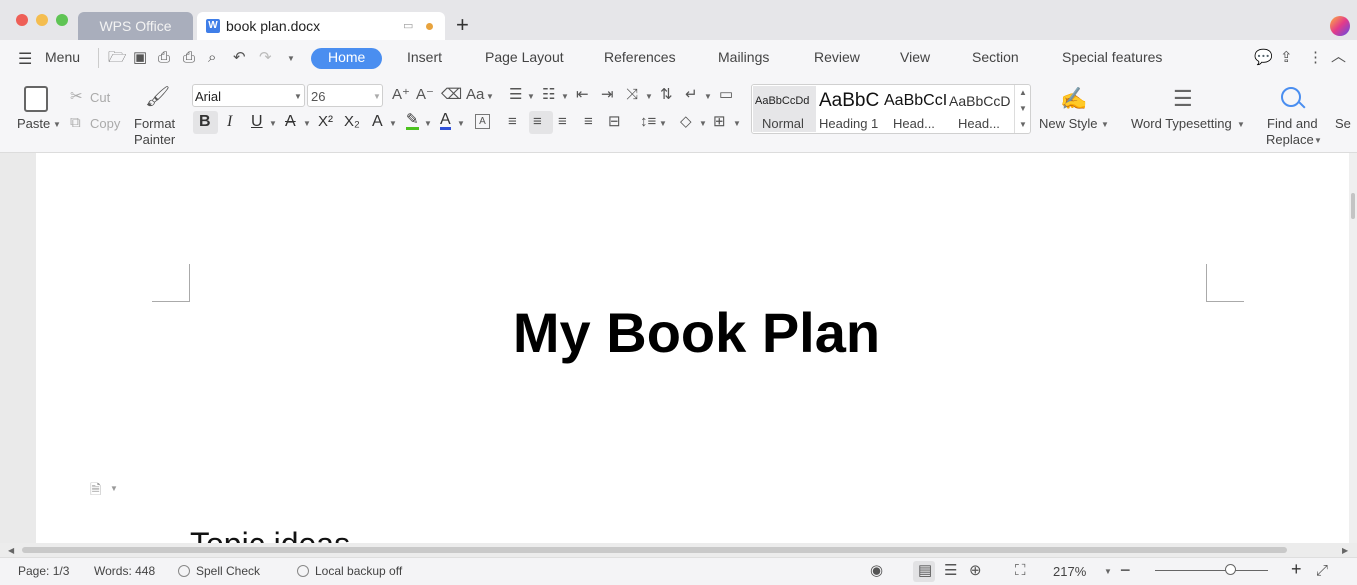 This screenshot has height=585, width=1357. Describe the element at coordinates (1020, 570) in the screenshot. I see `fit-page-icon: ⛶` at that location.